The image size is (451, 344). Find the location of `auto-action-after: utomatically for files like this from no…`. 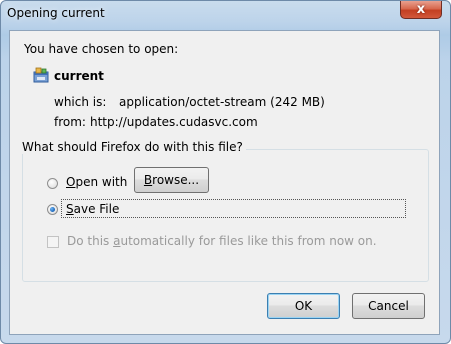

auto-action-after: utomatically for files like this from no… is located at coordinates (248, 241).